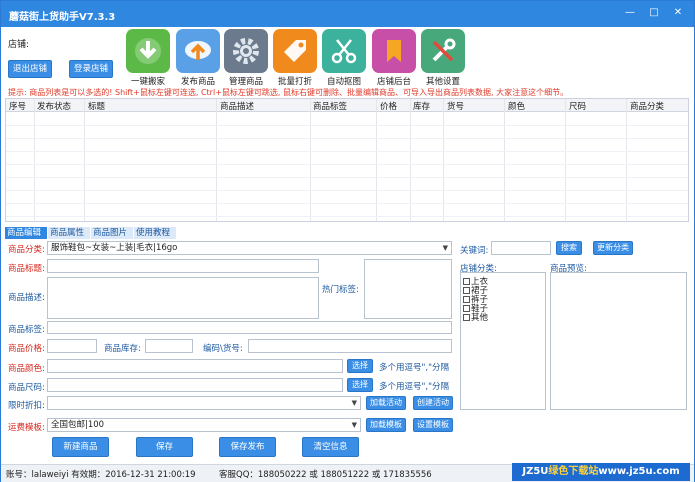 The image size is (695, 482). Describe the element at coordinates (30, 69) in the screenshot. I see `logout-shop-button: 退出店铺` at that location.